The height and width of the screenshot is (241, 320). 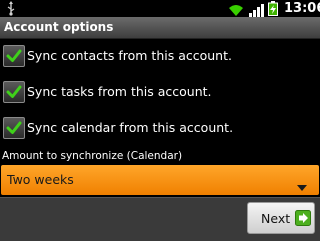 What do you see at coordinates (303, 220) in the screenshot?
I see `next-arrow-icon` at bounding box center [303, 220].